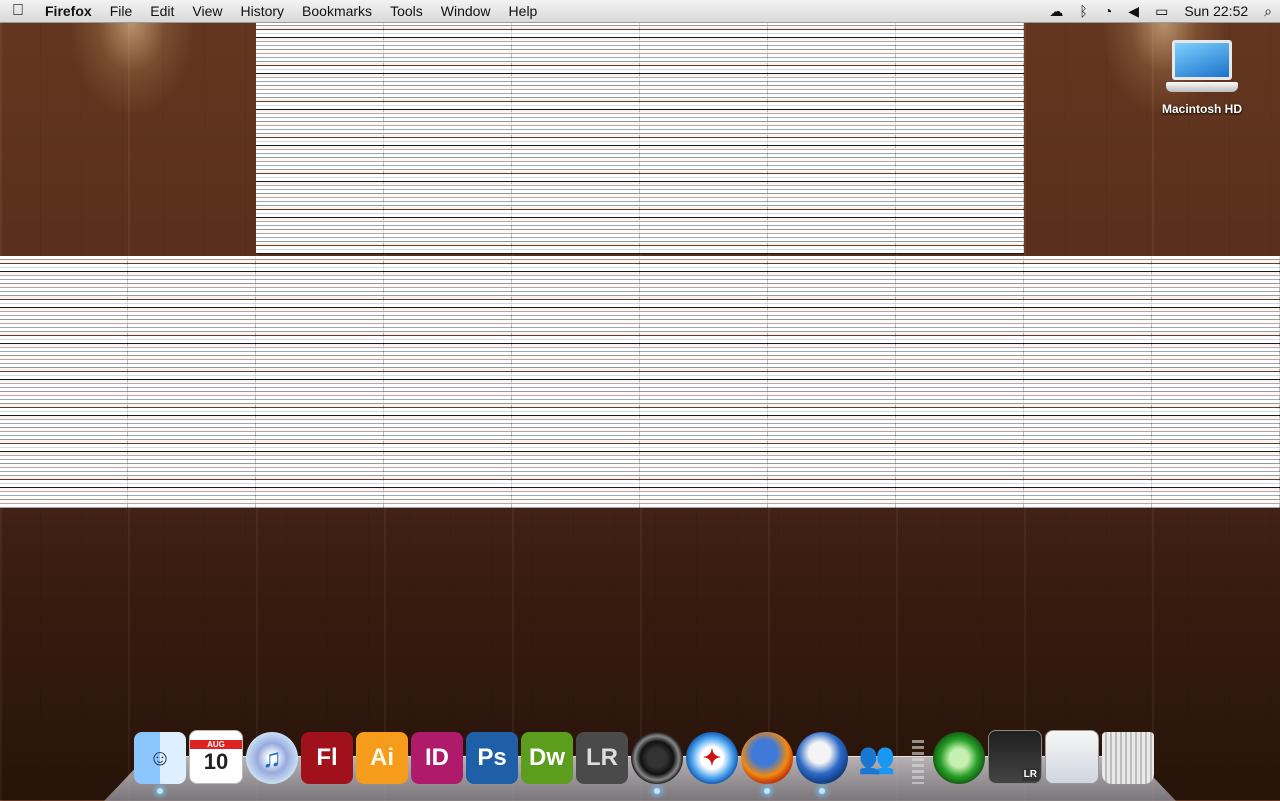  What do you see at coordinates (262, 11) in the screenshot?
I see `menu-history: History` at bounding box center [262, 11].